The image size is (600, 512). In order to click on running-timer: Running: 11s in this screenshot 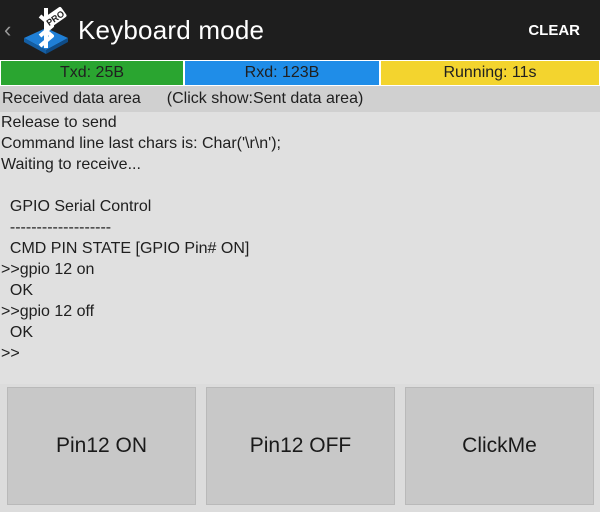, I will do `click(490, 73)`.